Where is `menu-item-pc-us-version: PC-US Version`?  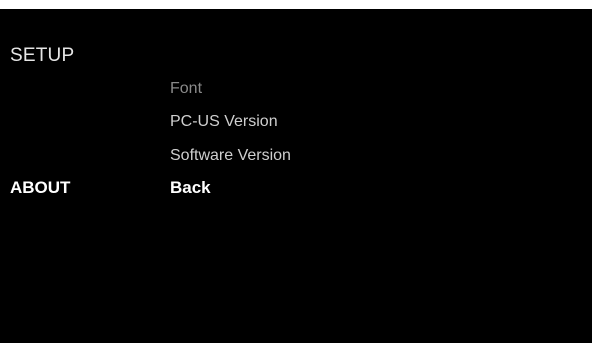 menu-item-pc-us-version: PC-US Version is located at coordinates (224, 122).